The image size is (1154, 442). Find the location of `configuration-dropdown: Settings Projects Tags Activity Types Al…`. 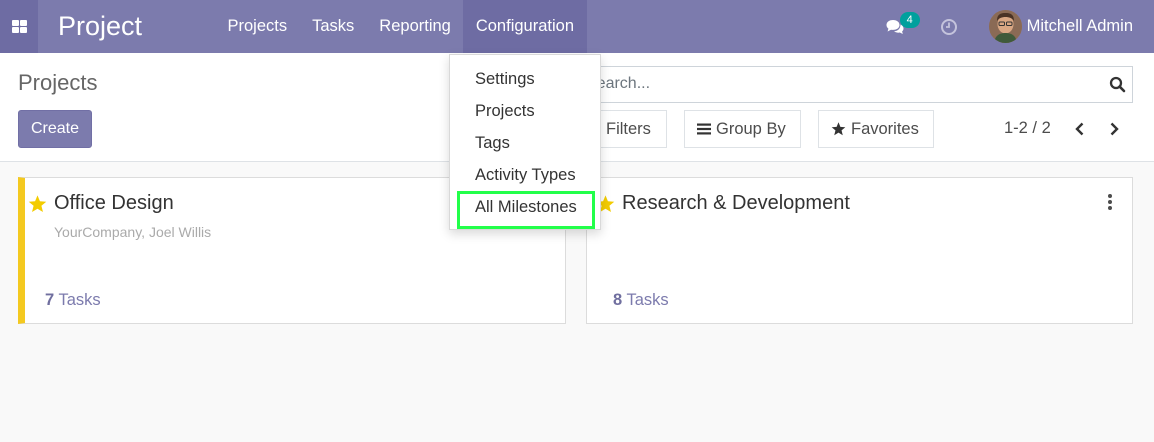

configuration-dropdown: Settings Projects Tags Activity Types Al… is located at coordinates (525, 142).